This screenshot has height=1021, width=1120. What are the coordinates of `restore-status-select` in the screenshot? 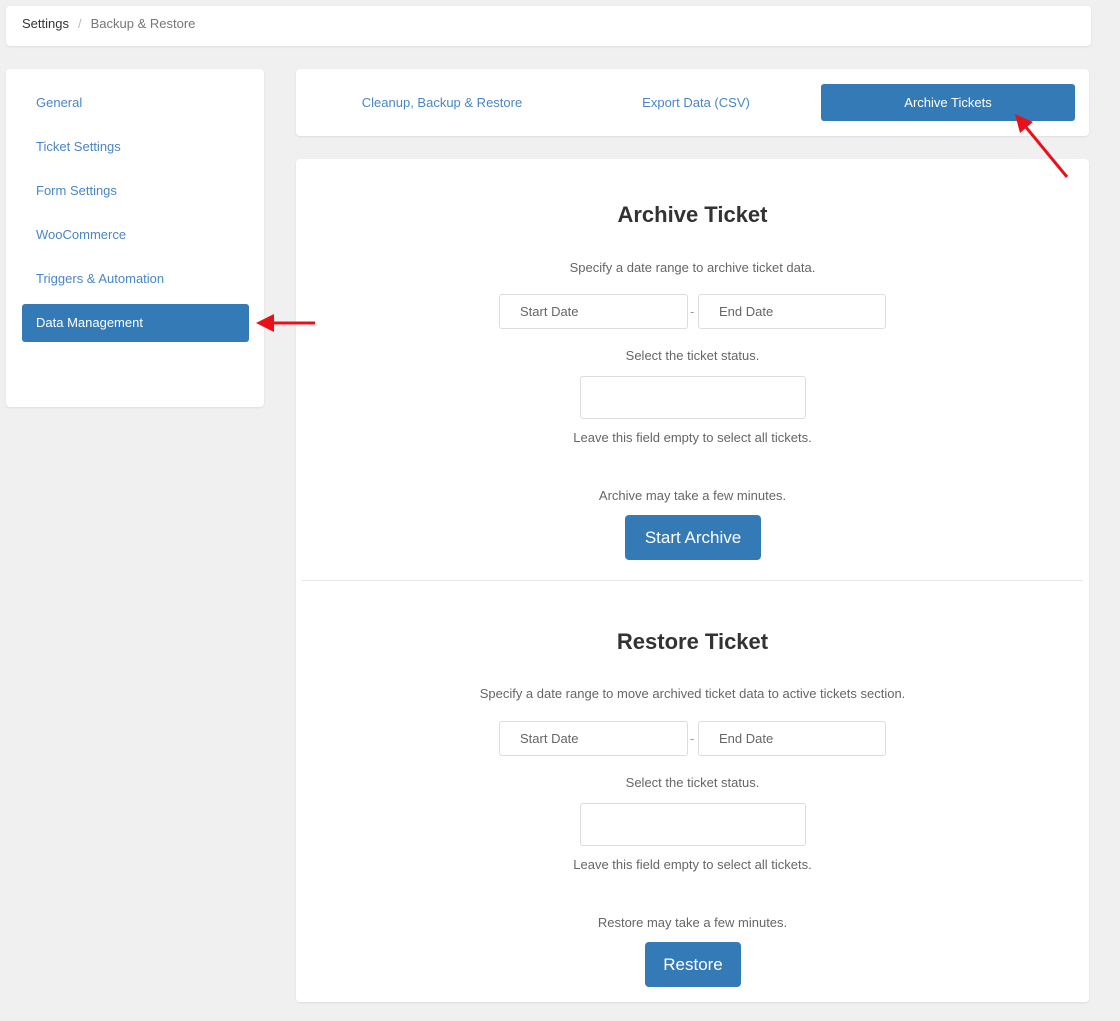 It's located at (693, 824).